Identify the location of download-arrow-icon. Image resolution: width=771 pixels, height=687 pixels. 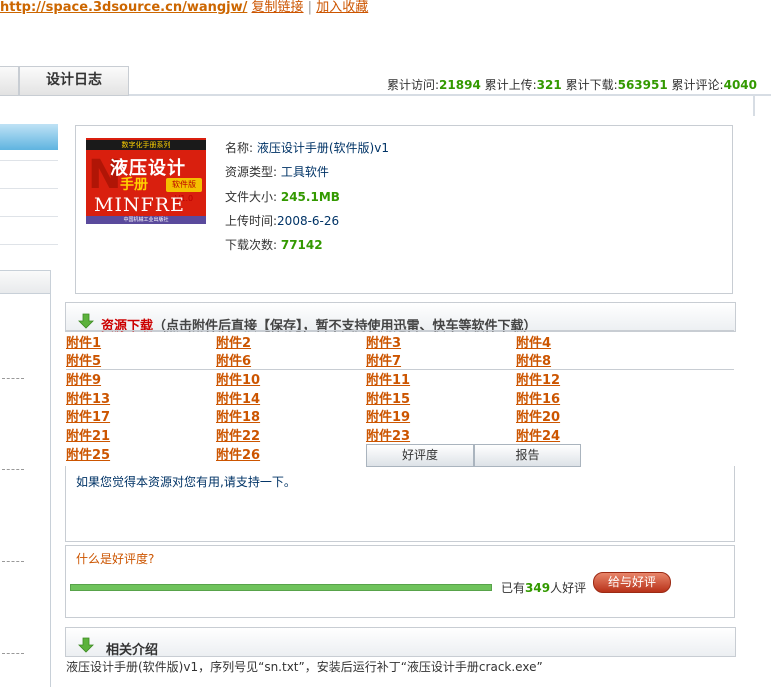
(86, 321).